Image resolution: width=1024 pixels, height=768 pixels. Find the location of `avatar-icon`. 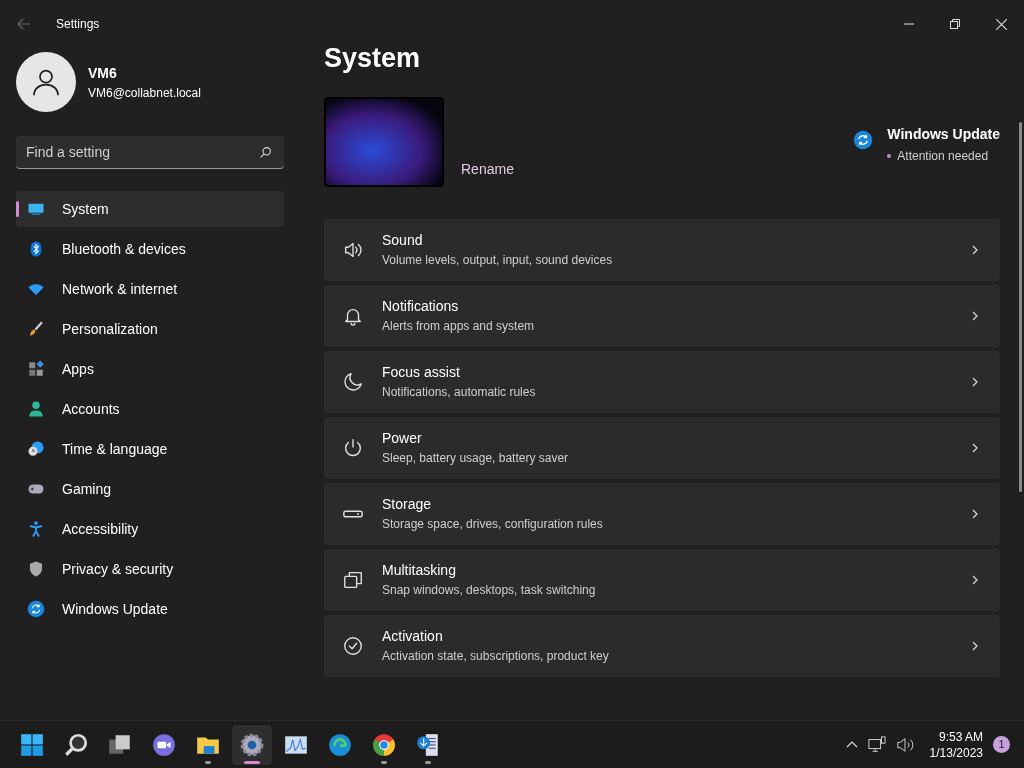

avatar-icon is located at coordinates (46, 82).